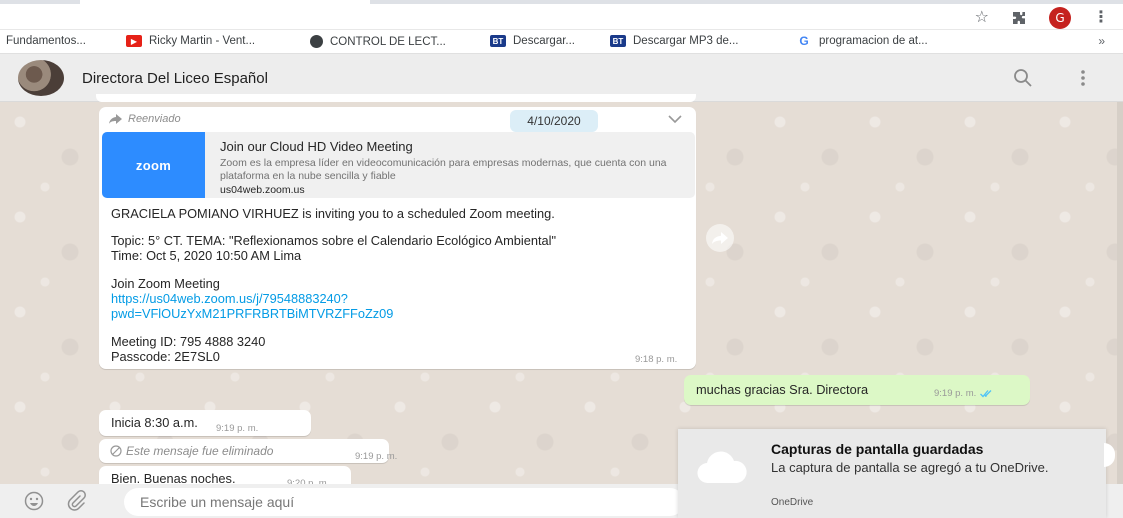 The image size is (1123, 518). What do you see at coordinates (225, 2) in the screenshot?
I see `active-tab` at bounding box center [225, 2].